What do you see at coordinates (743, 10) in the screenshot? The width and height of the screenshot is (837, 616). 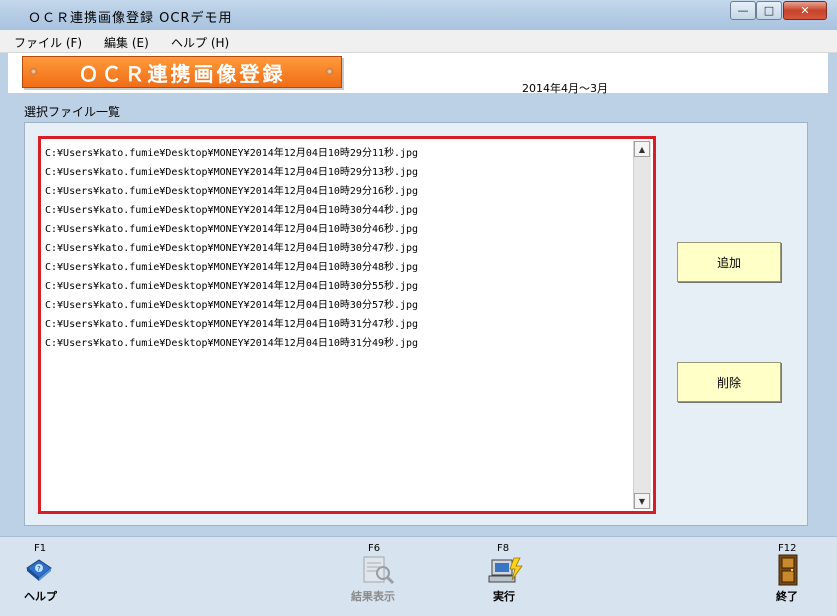 I see `minimize-button: —` at bounding box center [743, 10].